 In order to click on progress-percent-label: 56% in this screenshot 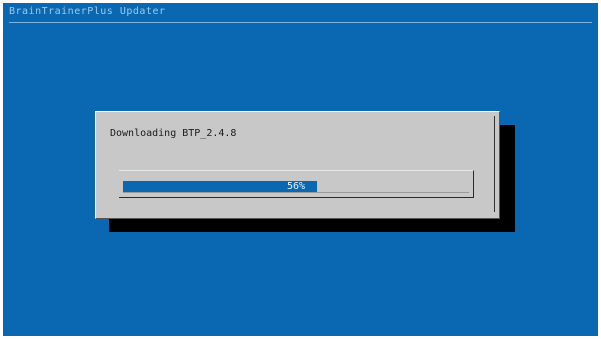, I will do `click(296, 186)`.